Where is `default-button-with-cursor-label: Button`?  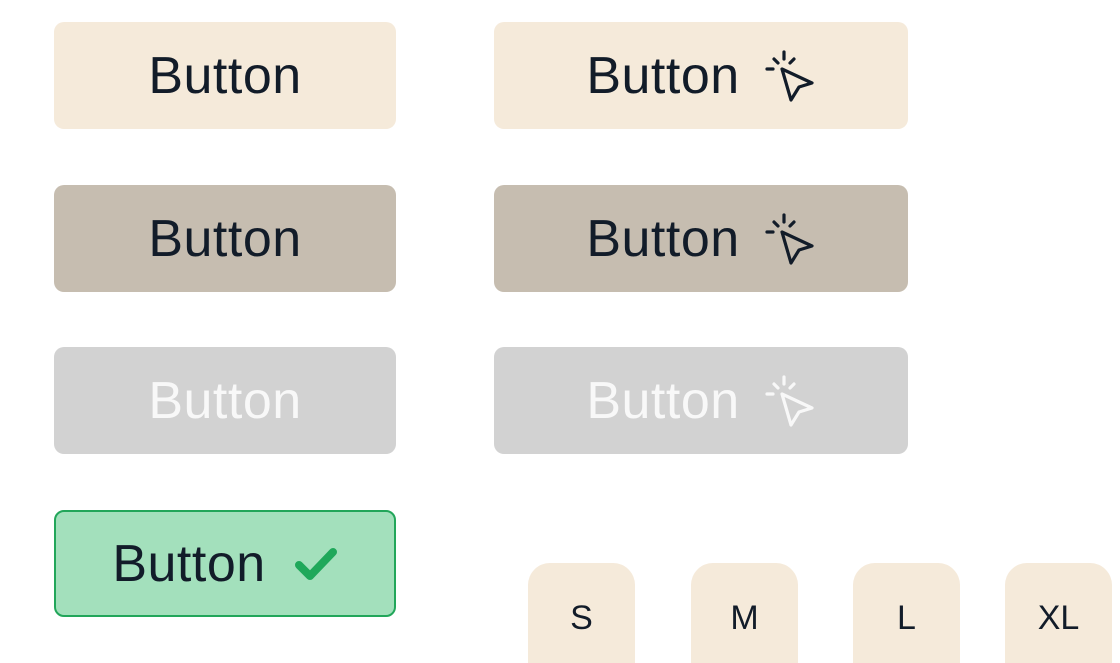
default-button-with-cursor-label: Button is located at coordinates (663, 75).